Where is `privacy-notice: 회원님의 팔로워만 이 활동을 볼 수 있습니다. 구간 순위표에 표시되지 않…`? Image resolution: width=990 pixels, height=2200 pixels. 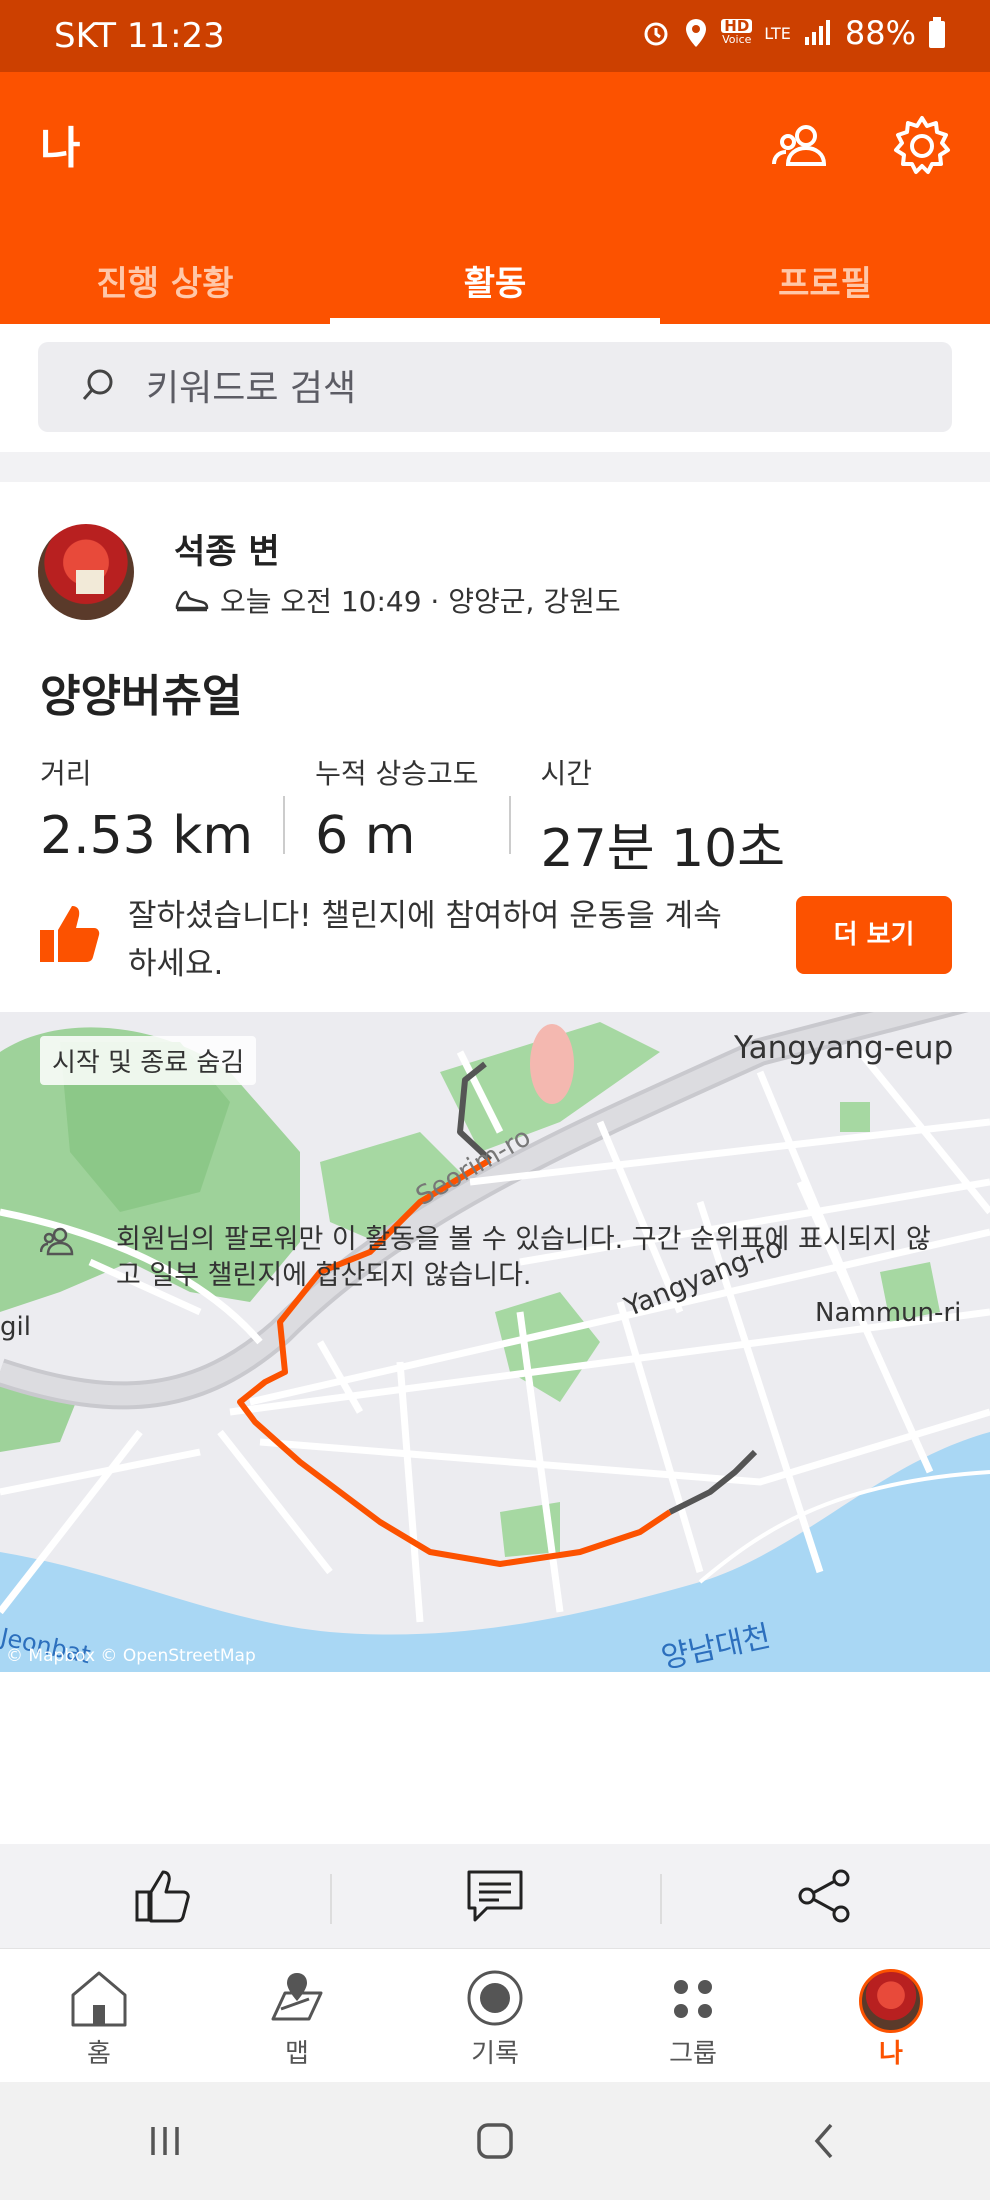 privacy-notice: 회원님의 팔로워만 이 활동을 볼 수 있습니다. 구간 순위표에 표시되지 않… is located at coordinates (495, 1278).